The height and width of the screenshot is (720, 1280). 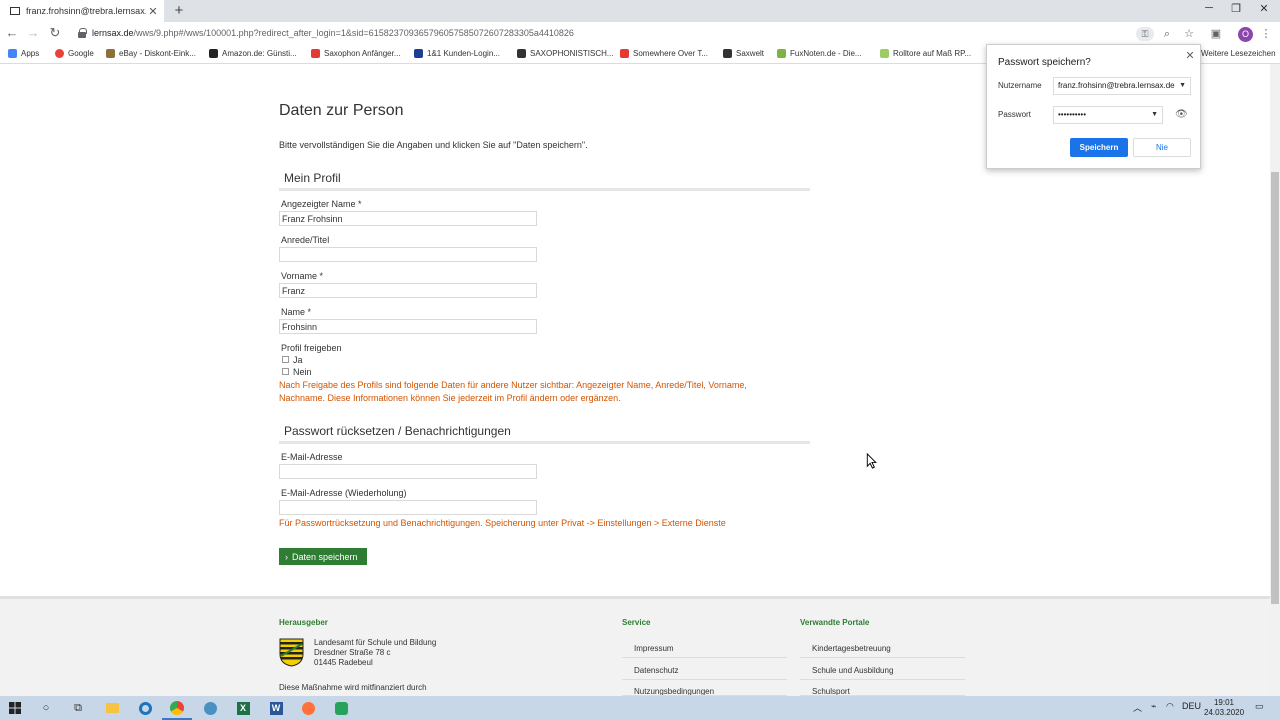 I want to click on footer-link-nutzungsbedingungen: Nutzungsbedingungen, so click(x=704, y=691).